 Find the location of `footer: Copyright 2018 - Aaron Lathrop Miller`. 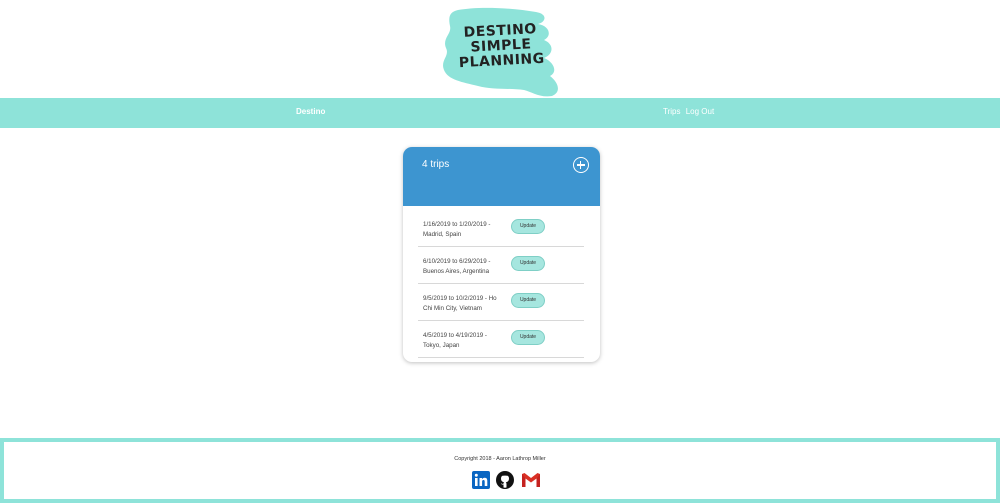

footer: Copyright 2018 - Aaron Lathrop Miller is located at coordinates (500, 470).